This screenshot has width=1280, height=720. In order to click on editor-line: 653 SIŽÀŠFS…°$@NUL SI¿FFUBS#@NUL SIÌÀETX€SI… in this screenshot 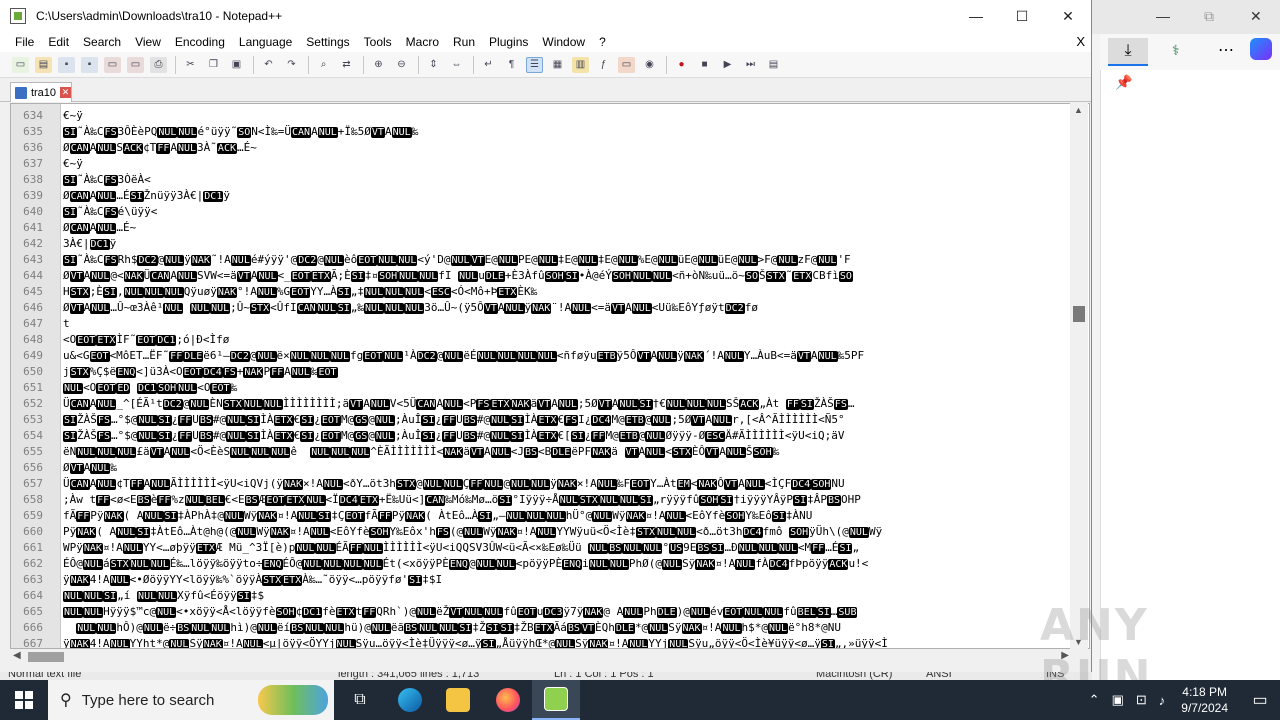, I will do `click(542, 420)`.